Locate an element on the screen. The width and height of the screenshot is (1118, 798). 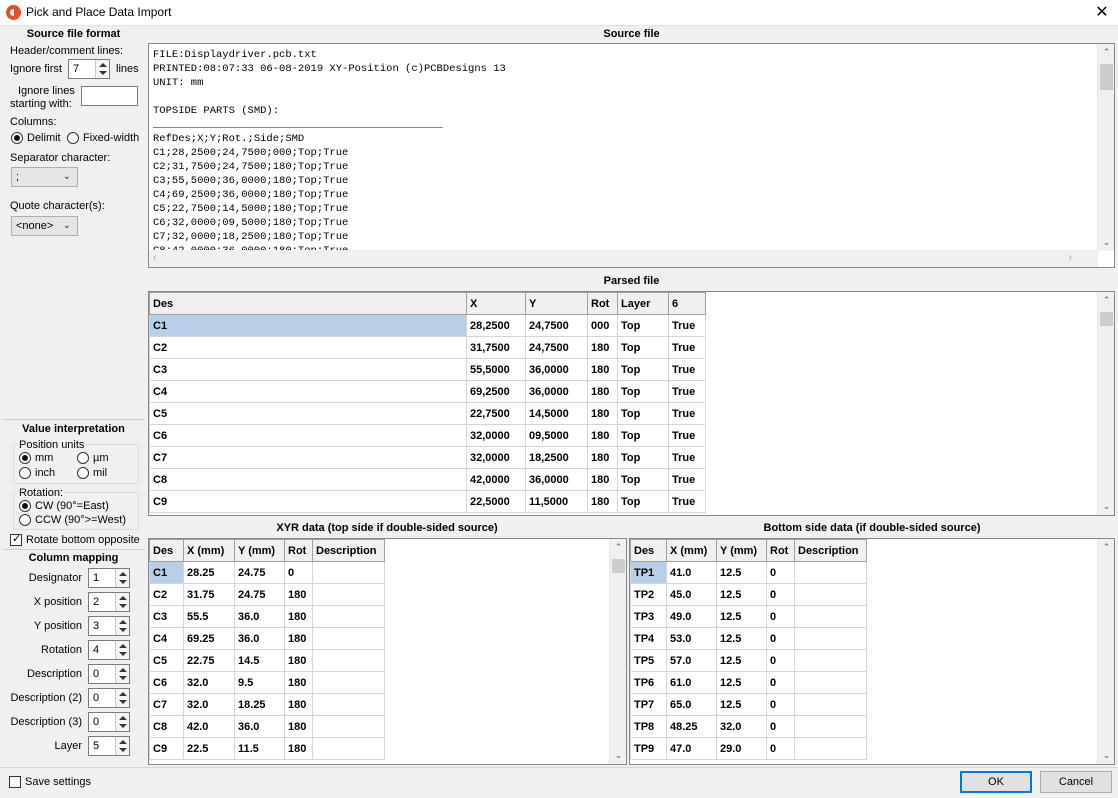
table-cell: 69.25 is located at coordinates (209, 638).